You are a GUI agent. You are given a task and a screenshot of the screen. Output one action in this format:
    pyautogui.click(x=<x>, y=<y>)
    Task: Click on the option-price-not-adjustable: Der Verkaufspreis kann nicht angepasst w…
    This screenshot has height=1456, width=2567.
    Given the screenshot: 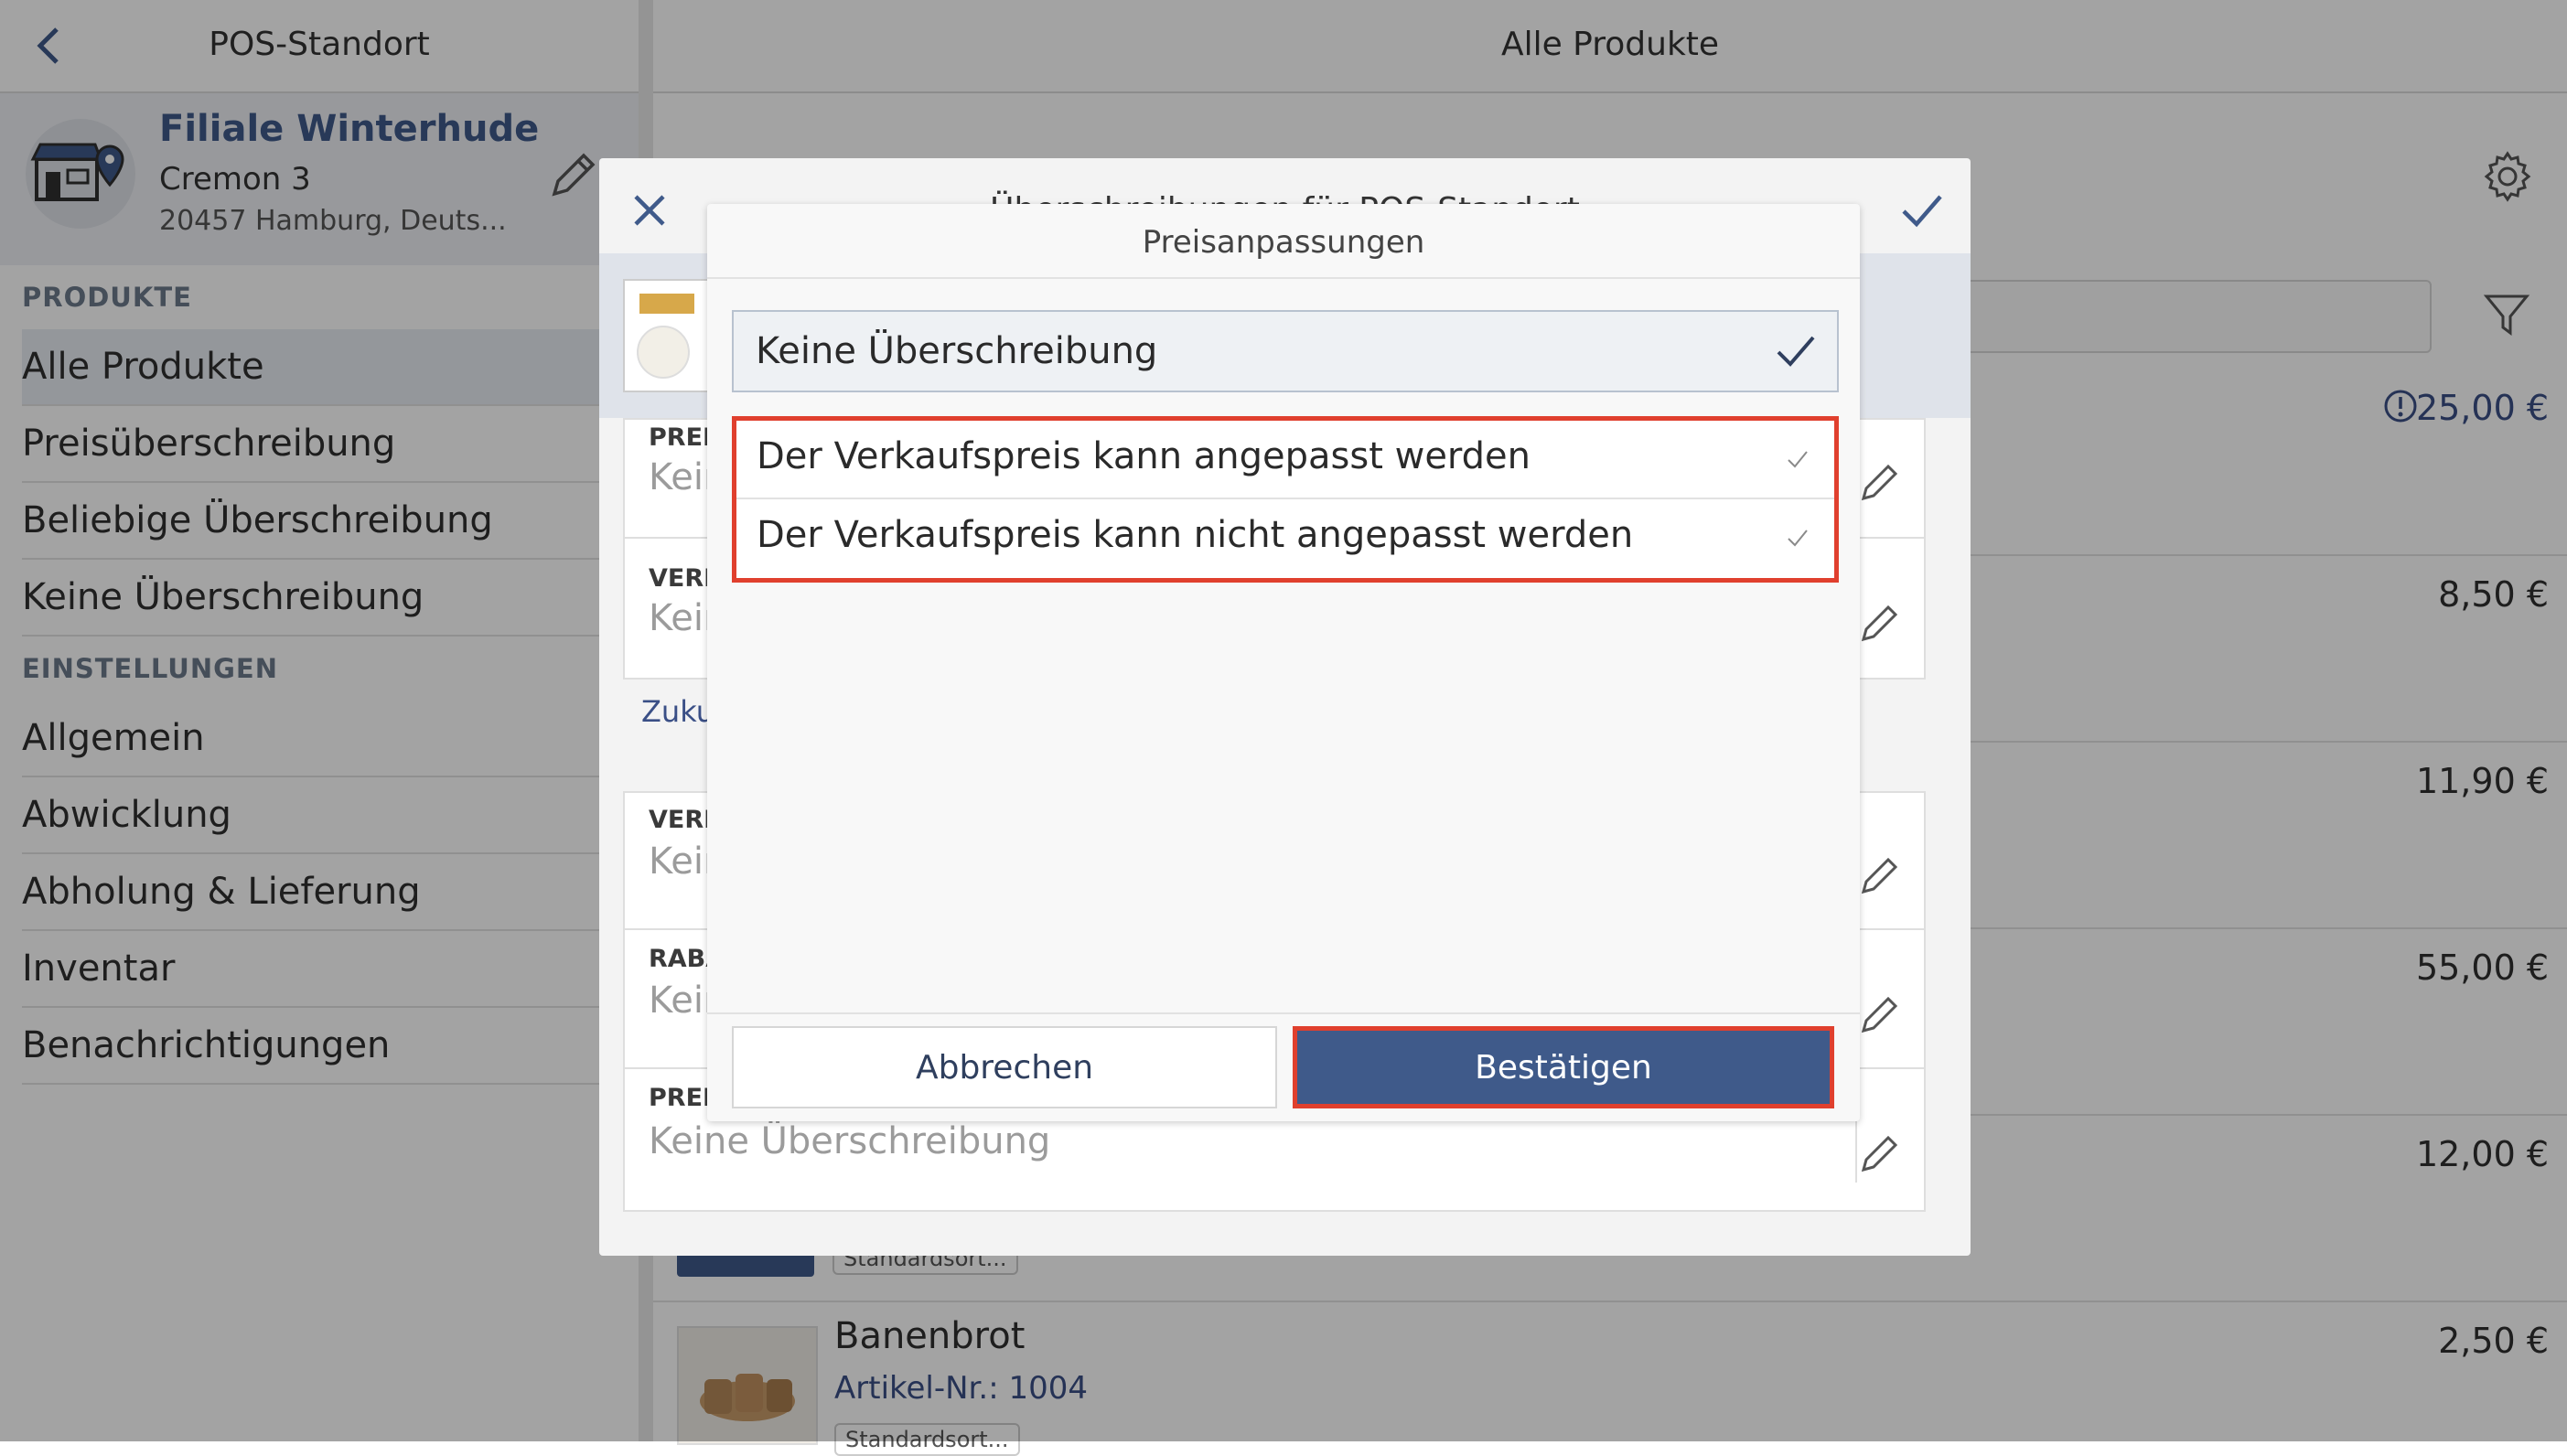 What is the action you would take?
    pyautogui.click(x=1285, y=538)
    